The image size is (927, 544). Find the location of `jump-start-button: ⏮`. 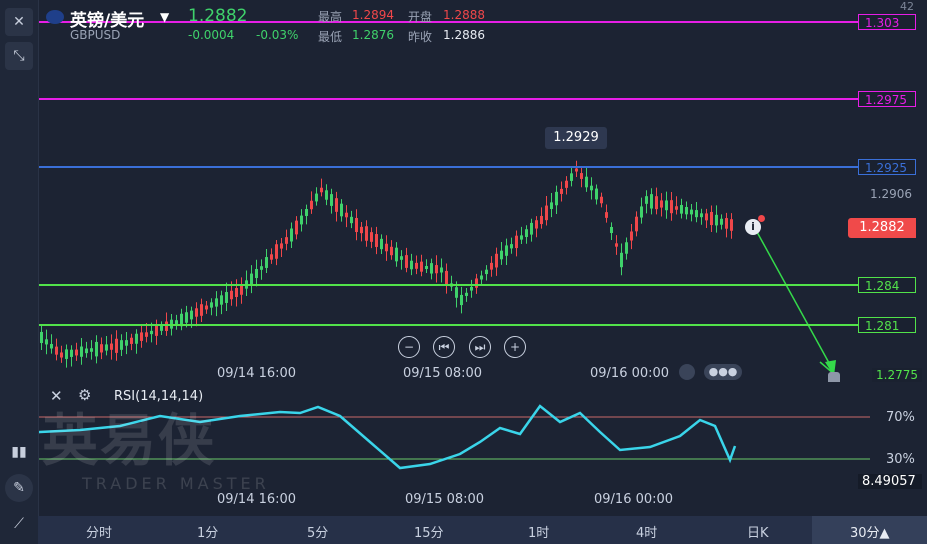

jump-start-button: ⏮ is located at coordinates (444, 347).